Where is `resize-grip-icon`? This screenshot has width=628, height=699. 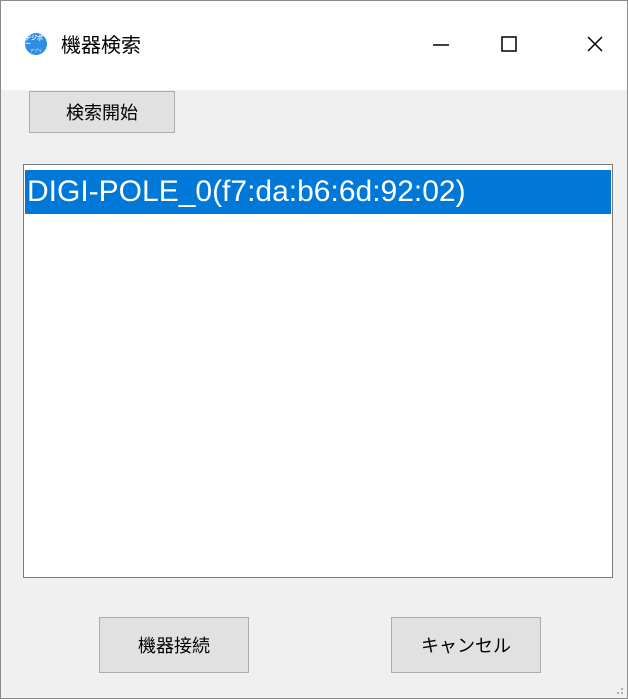
resize-grip-icon is located at coordinates (619, 690).